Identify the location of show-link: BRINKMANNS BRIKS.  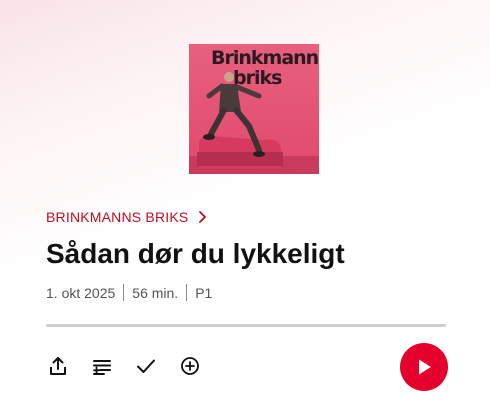
(127, 217).